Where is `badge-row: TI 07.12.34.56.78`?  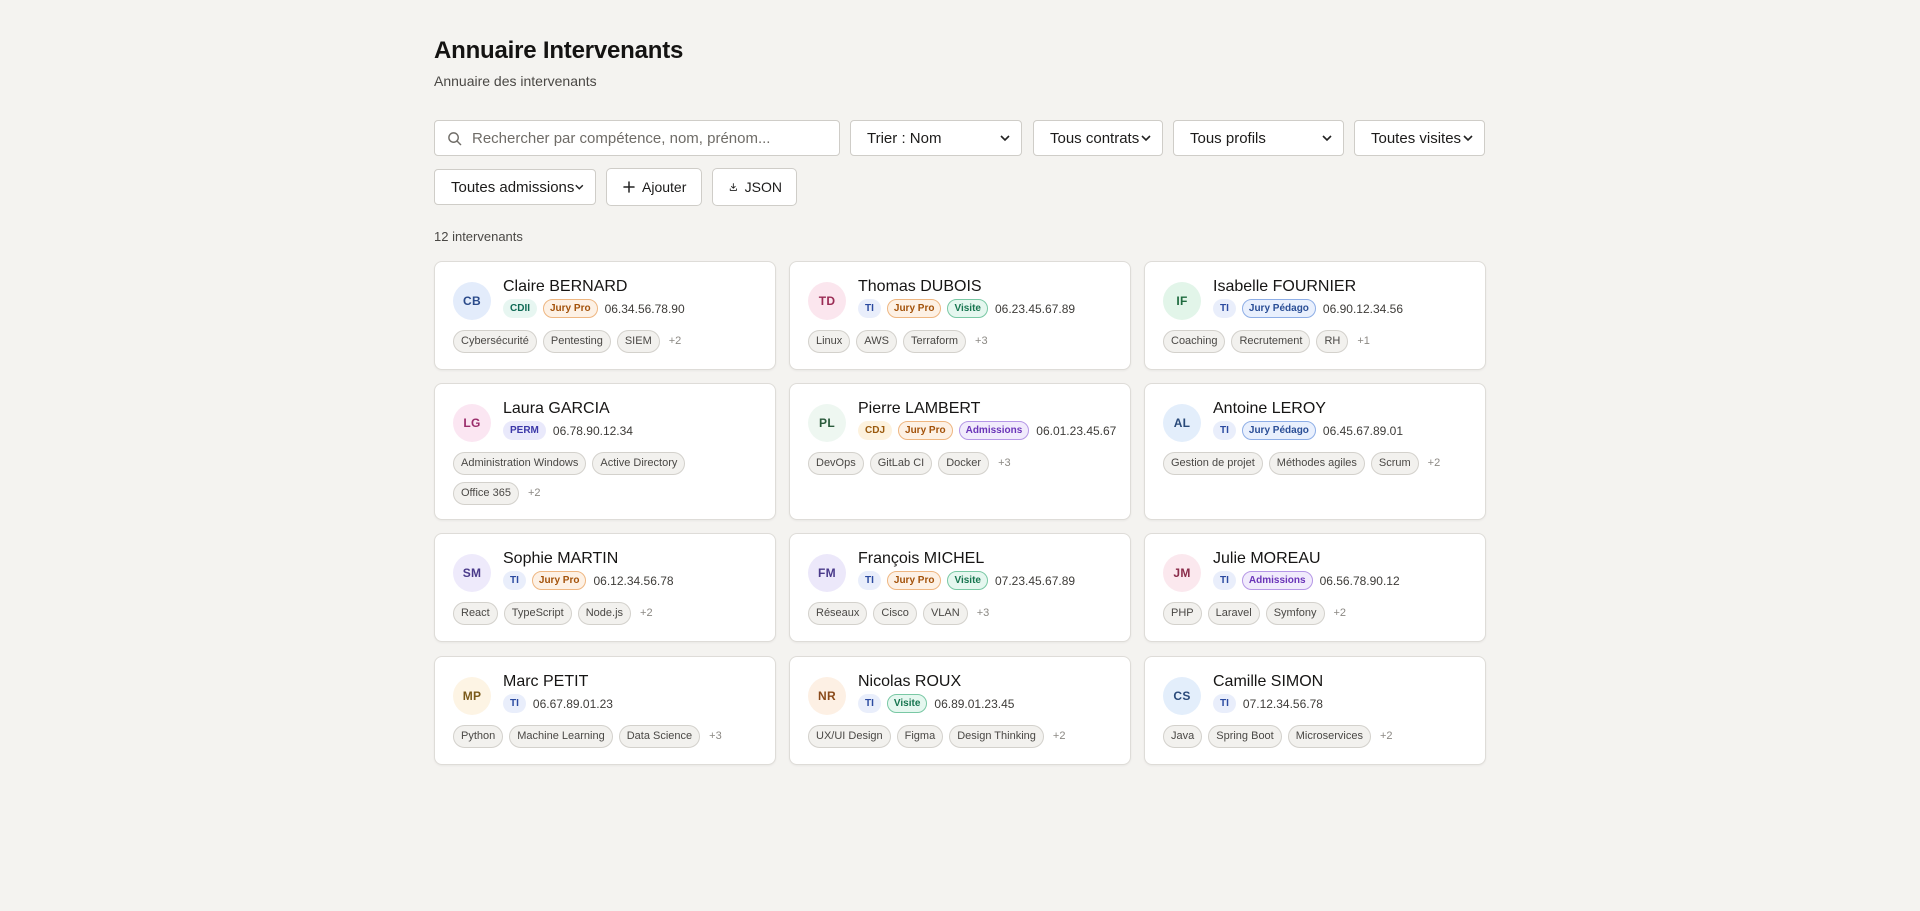
badge-row: TI 07.12.34.56.78 is located at coordinates (1268, 703).